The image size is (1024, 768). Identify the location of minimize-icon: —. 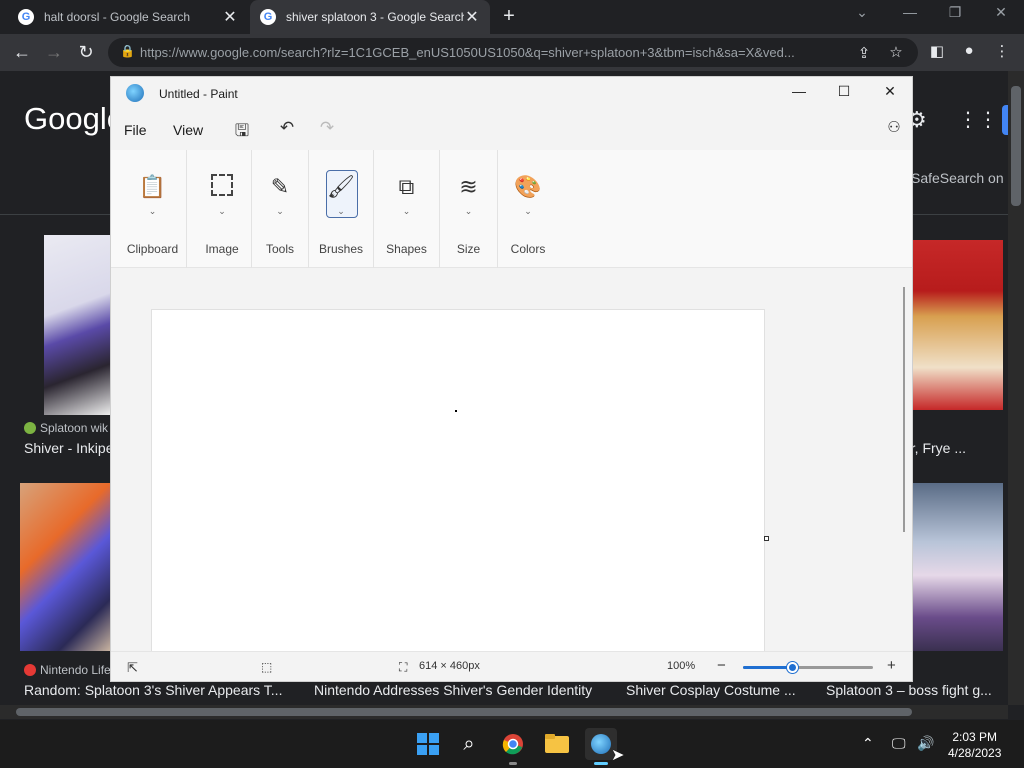
(910, 12).